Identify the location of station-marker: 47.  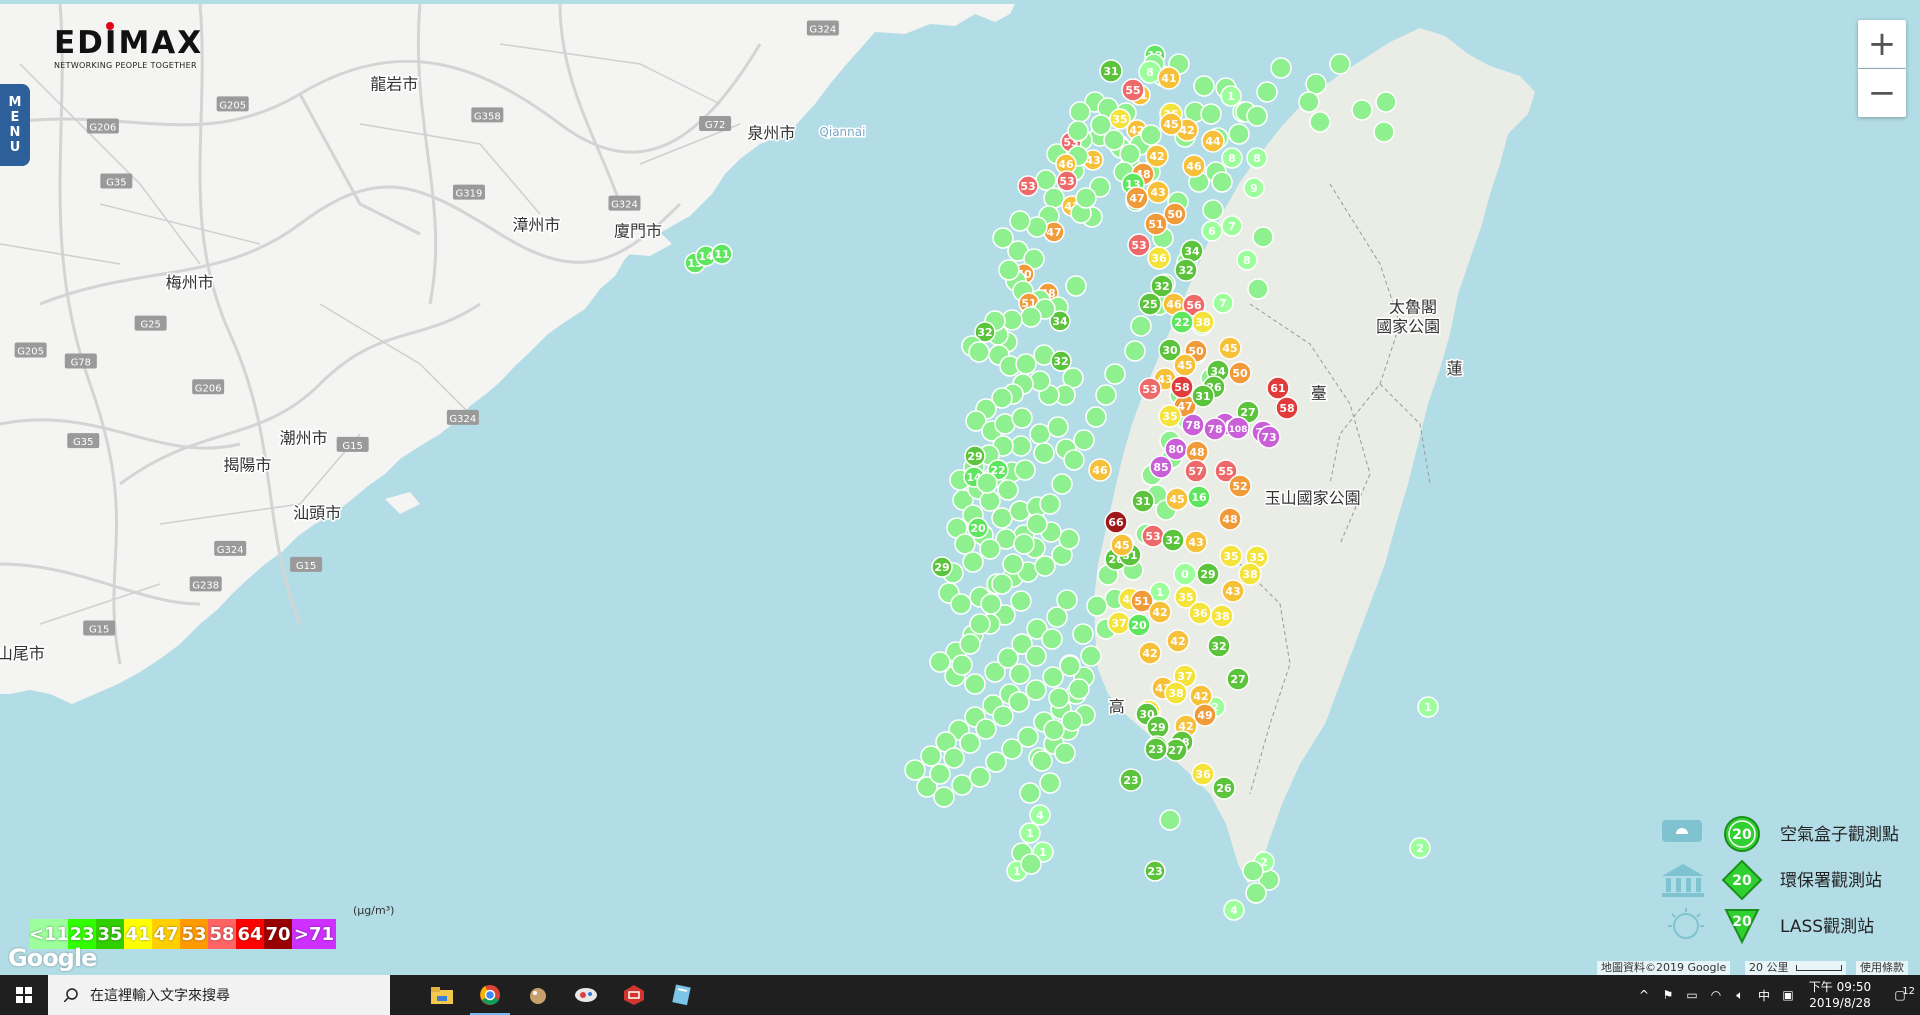
(1137, 198).